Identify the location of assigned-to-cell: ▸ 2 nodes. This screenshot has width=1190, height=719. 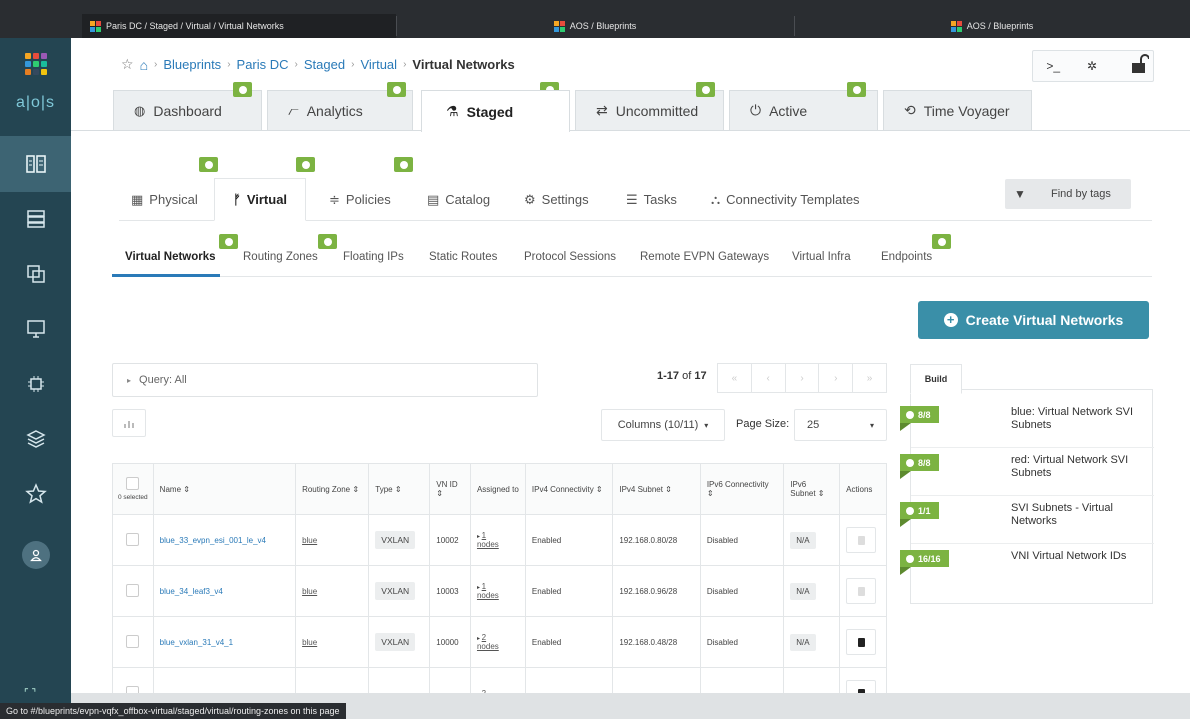
(497, 642).